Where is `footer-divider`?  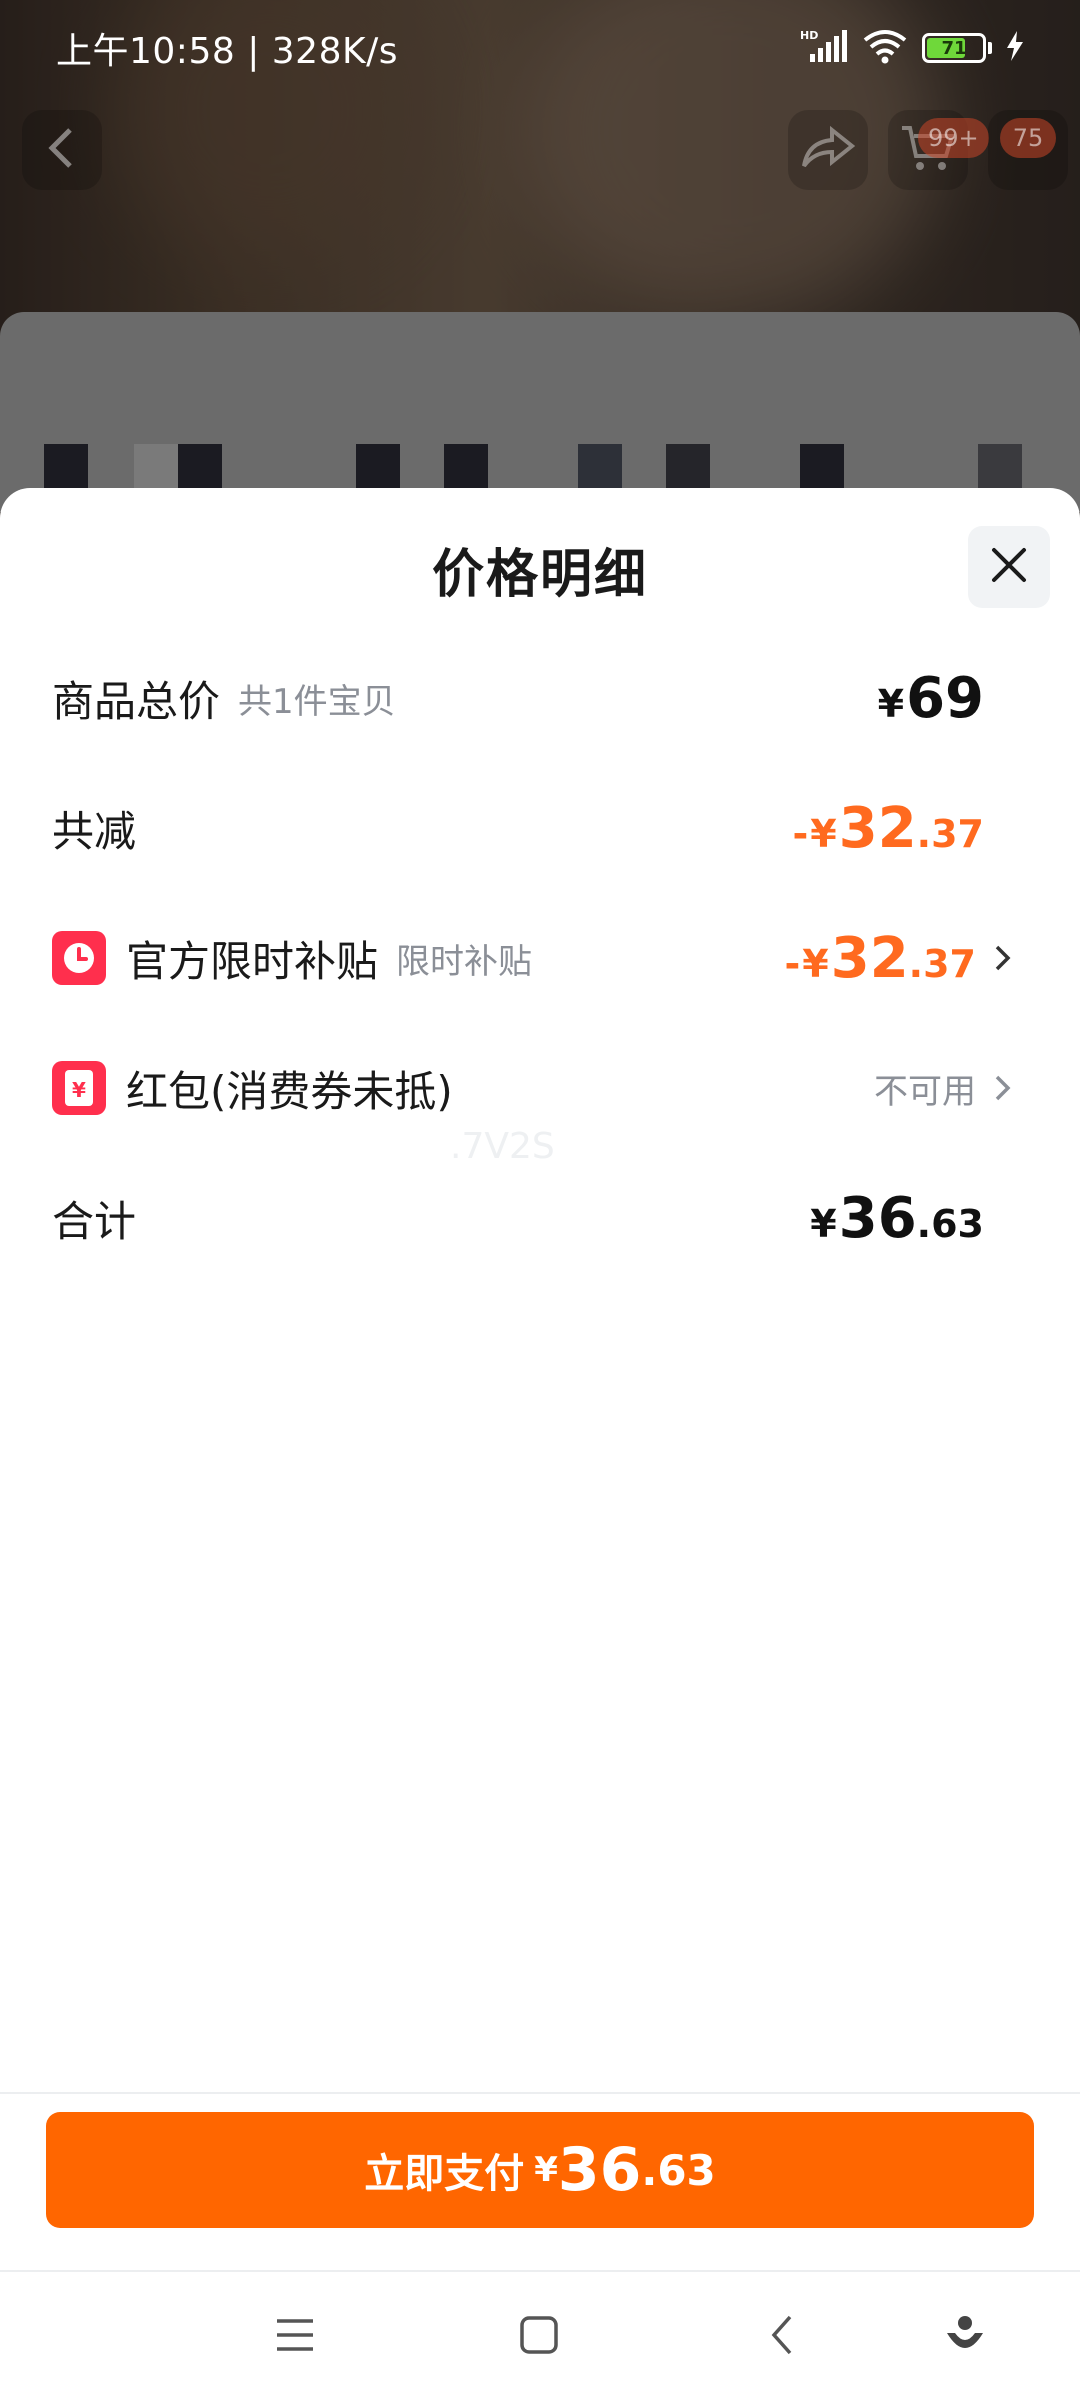
footer-divider is located at coordinates (540, 2093).